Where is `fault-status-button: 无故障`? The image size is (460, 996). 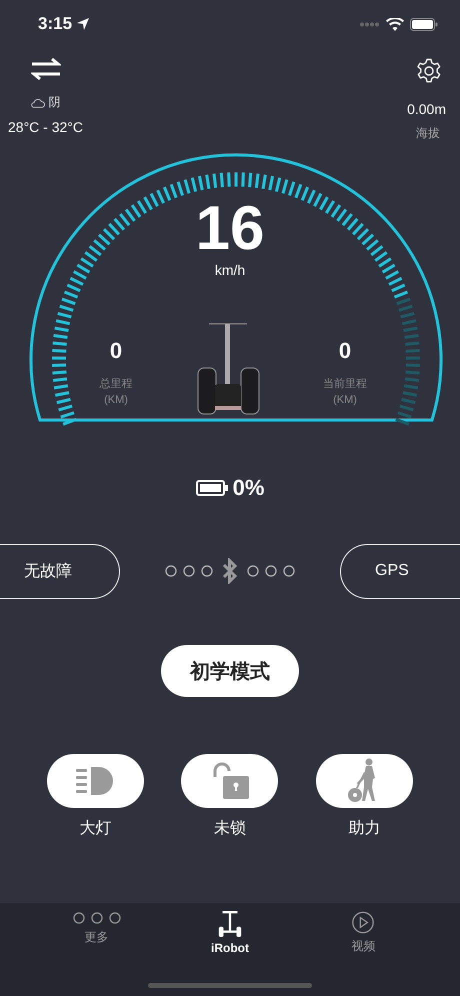
fault-status-button: 无故障 is located at coordinates (60, 571).